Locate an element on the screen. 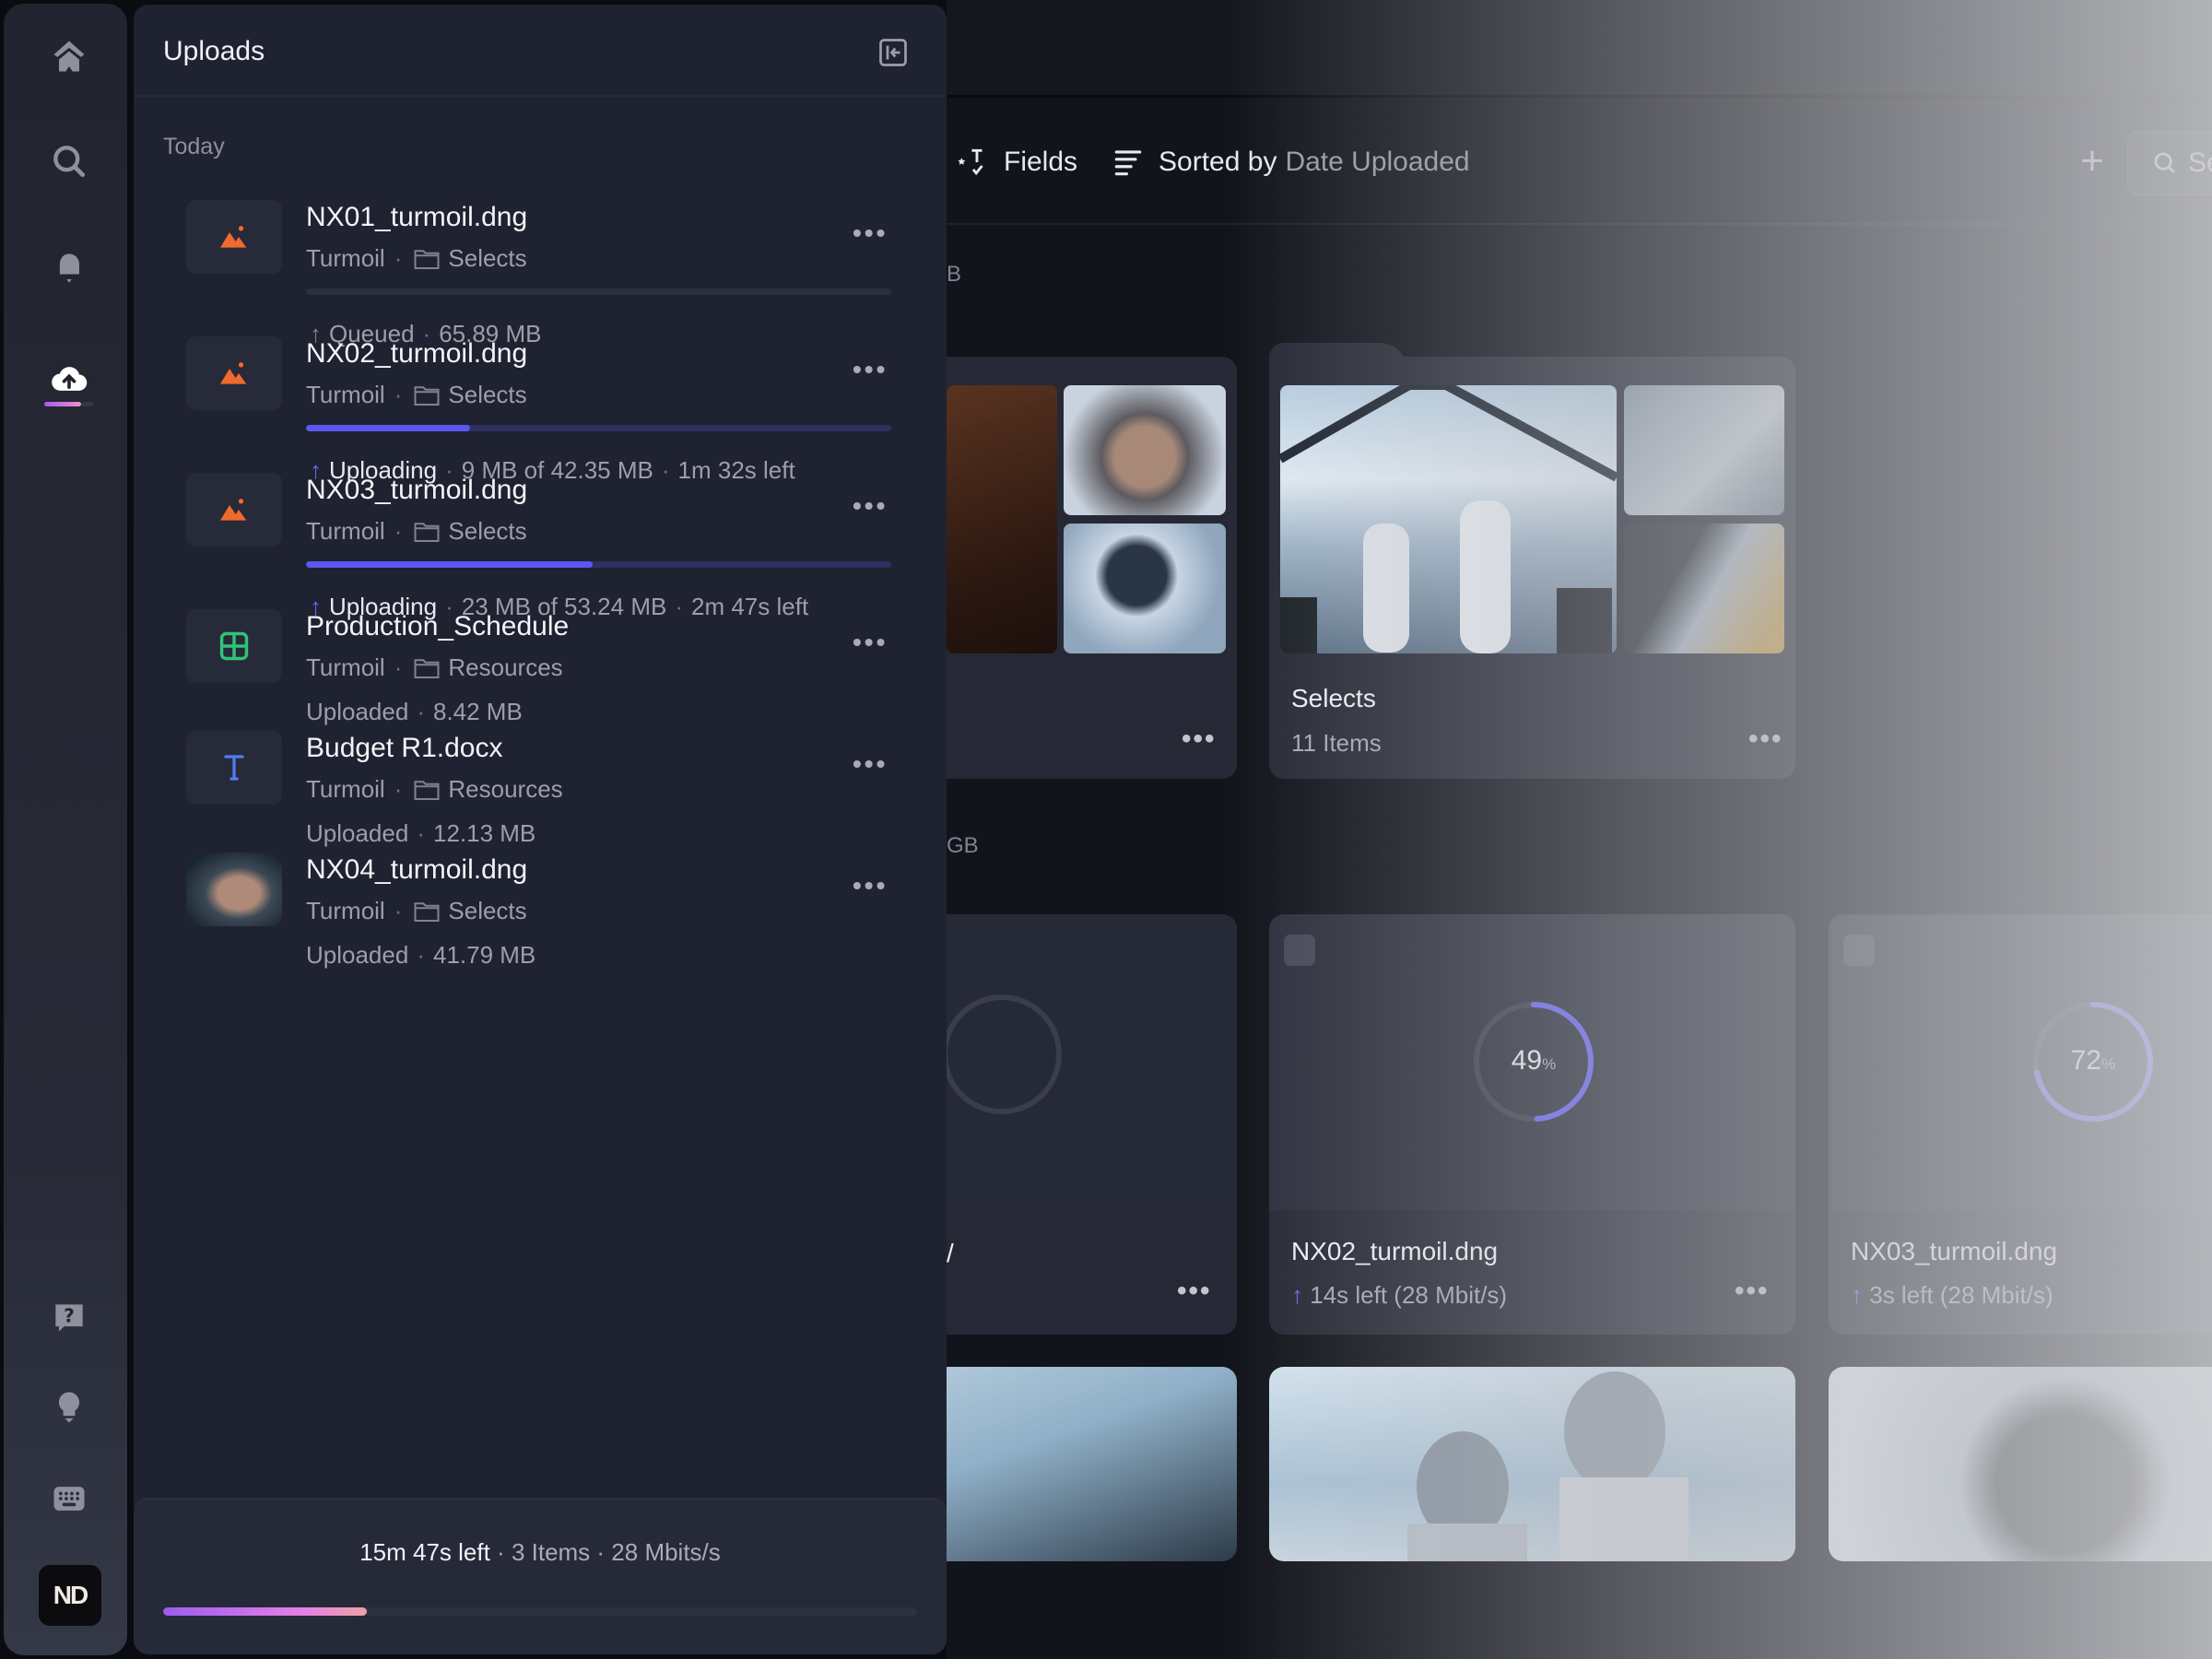 The height and width of the screenshot is (1659, 2212). upload-progress-track is located at coordinates (87, 404).